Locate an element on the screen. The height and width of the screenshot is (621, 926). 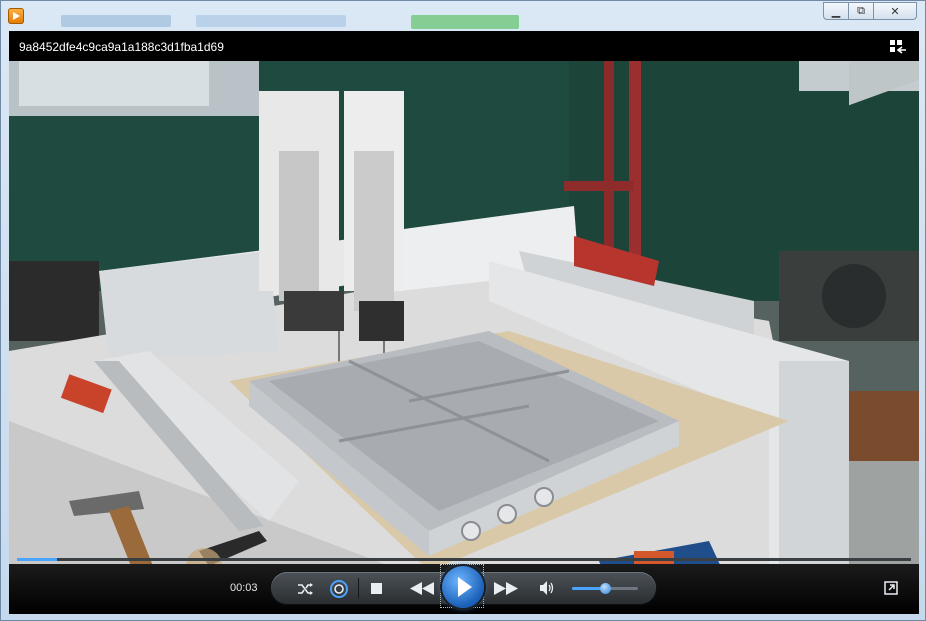
minimize-button: ▁ is located at coordinates (836, 11).